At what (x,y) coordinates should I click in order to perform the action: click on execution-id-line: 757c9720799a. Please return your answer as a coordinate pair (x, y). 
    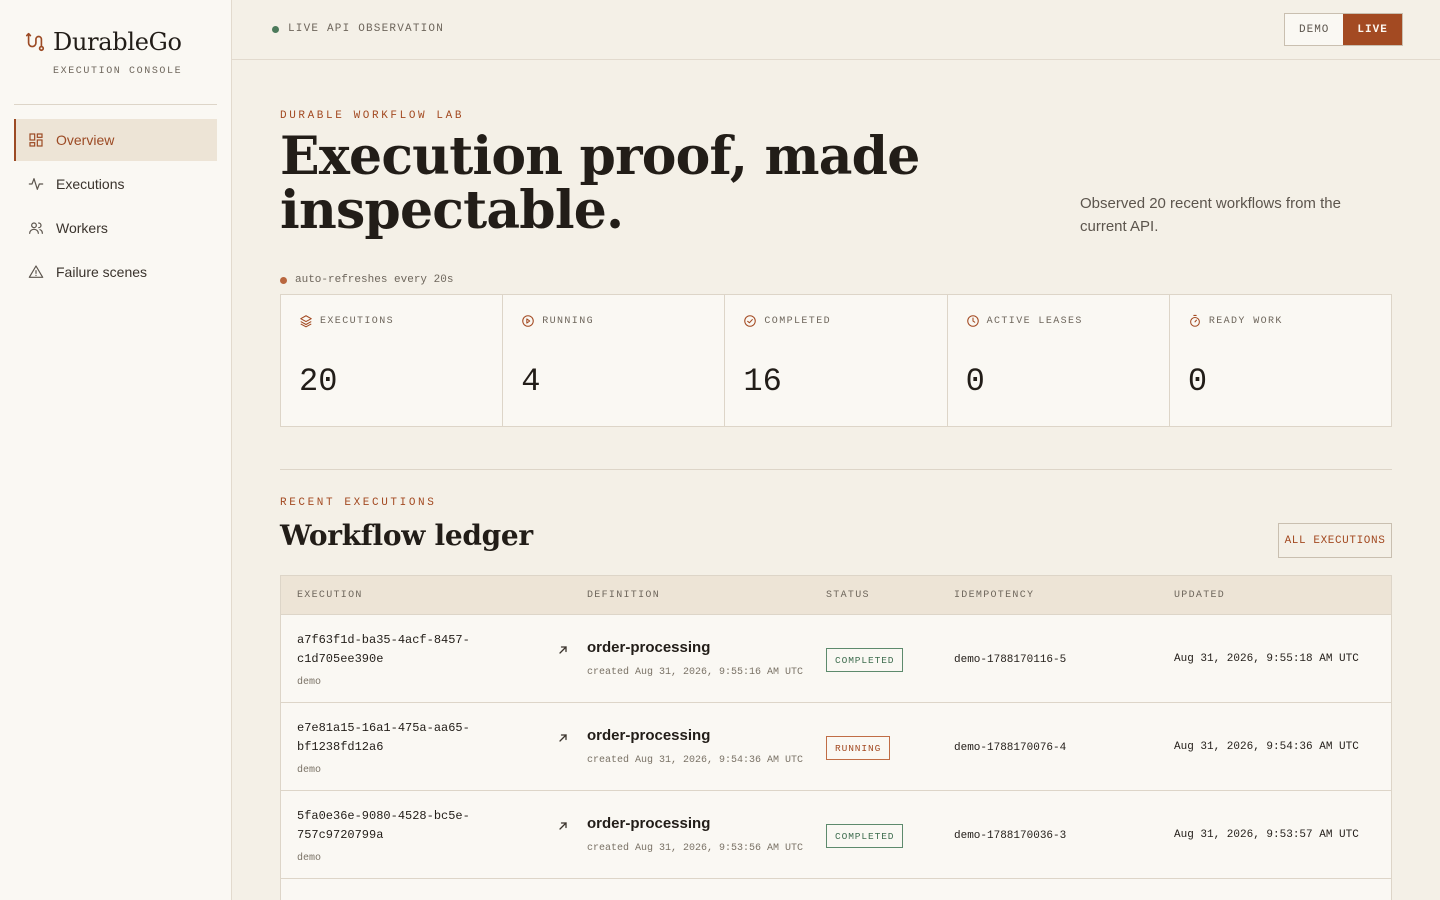
    Looking at the image, I should click on (340, 835).